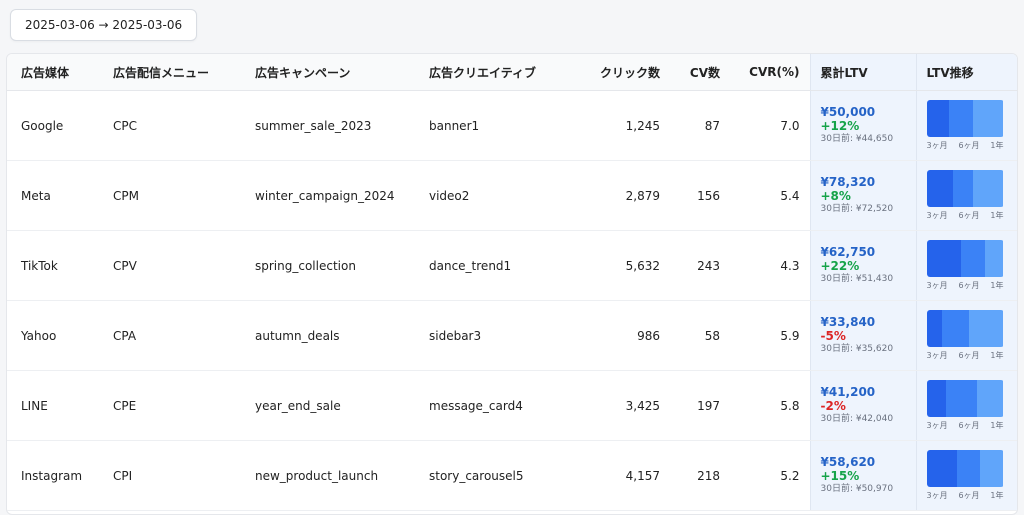 The width and height of the screenshot is (1024, 515). What do you see at coordinates (618, 125) in the screenshot?
I see `cell-clicks: 1,245` at bounding box center [618, 125].